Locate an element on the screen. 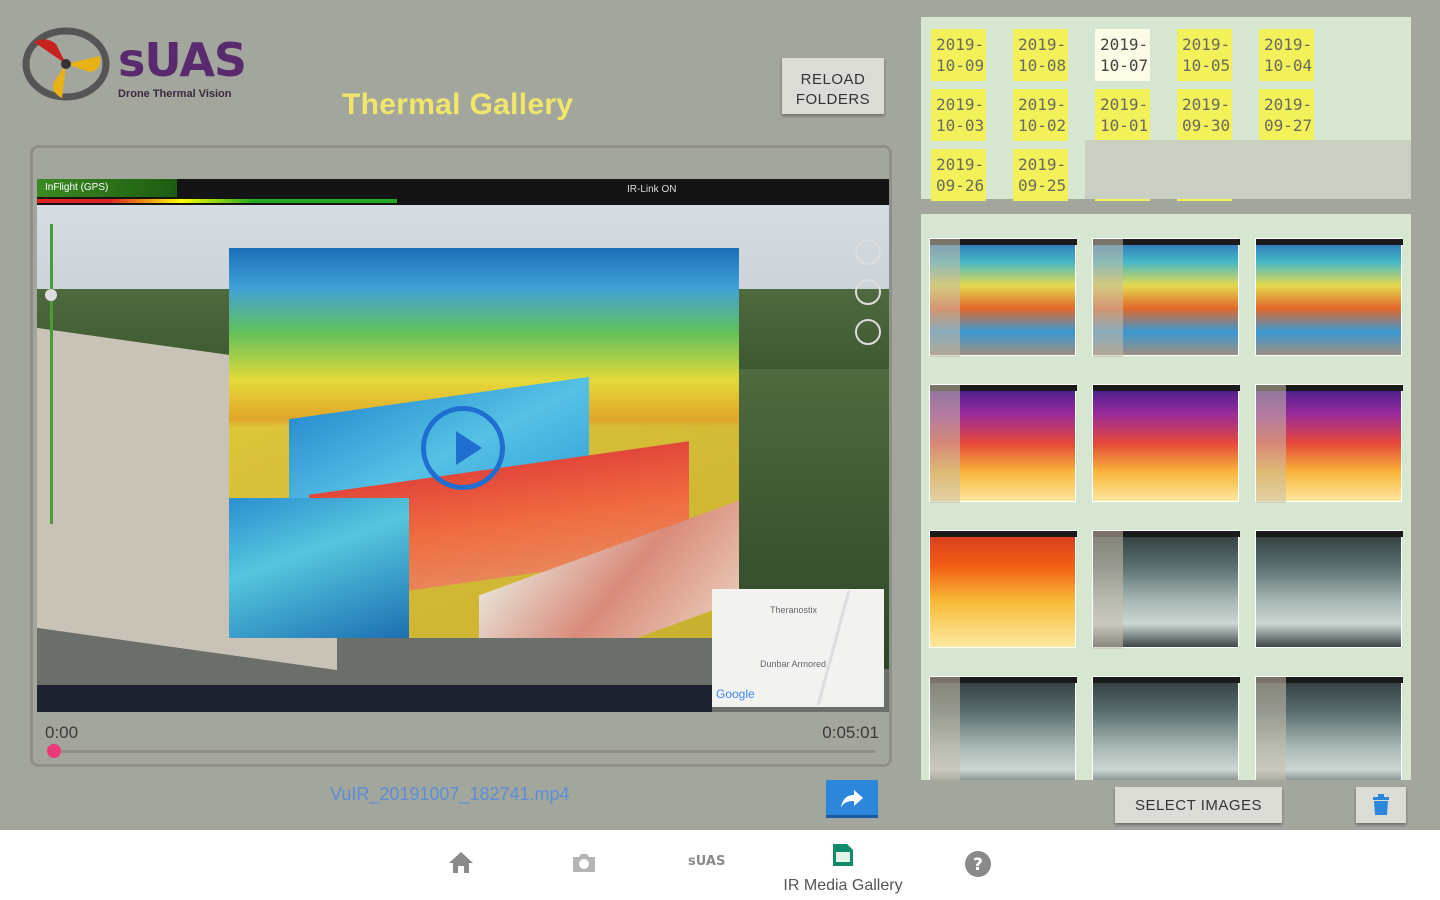 The image size is (1440, 900). trash-icon is located at coordinates (1381, 804).